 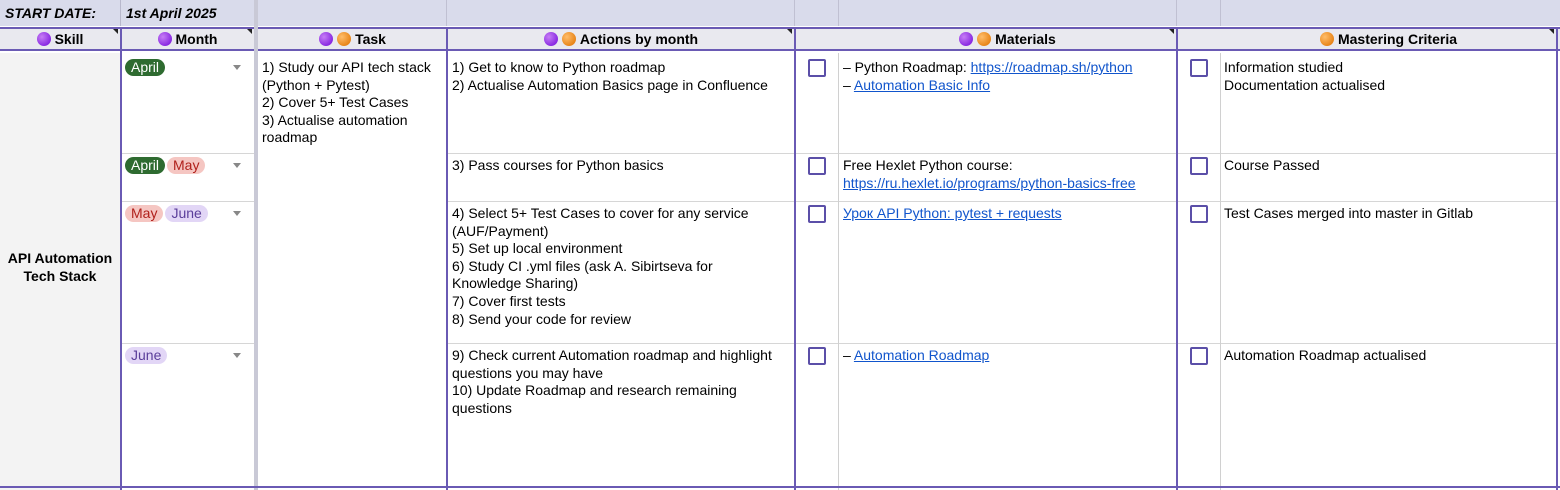 I want to click on header-month: Month, so click(x=187, y=39).